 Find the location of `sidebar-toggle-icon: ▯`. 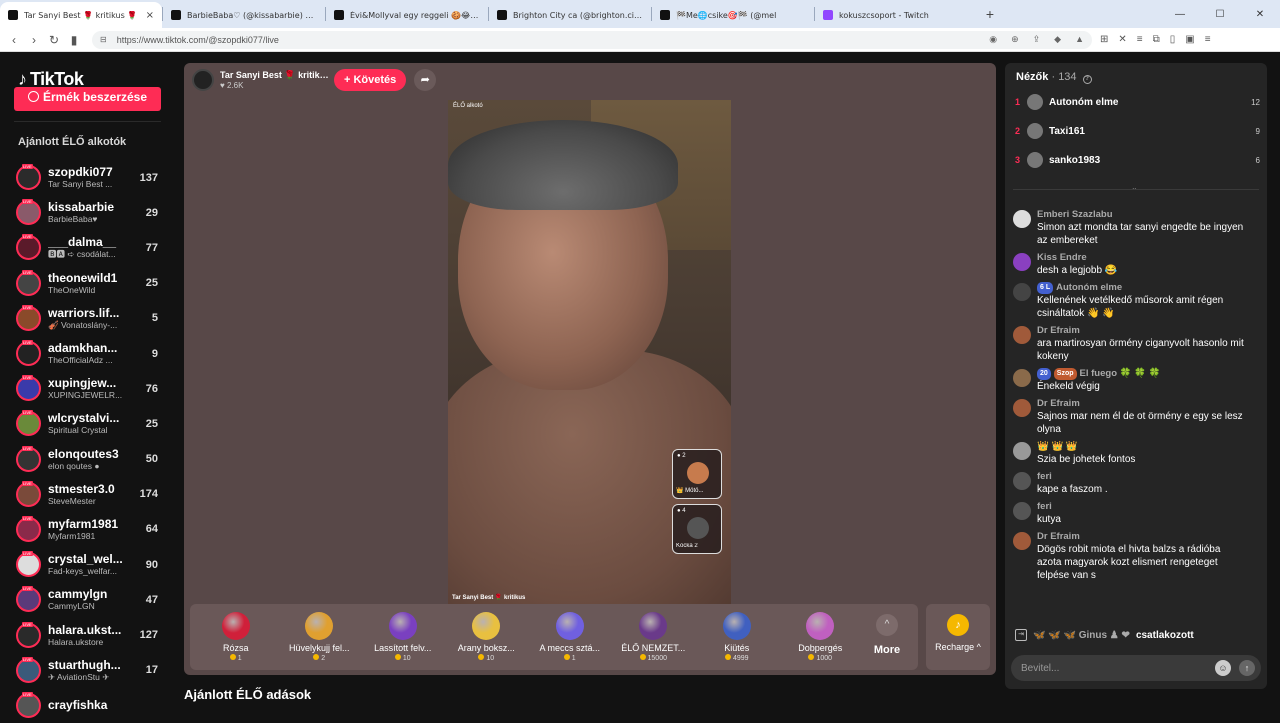

sidebar-toggle-icon: ▯ is located at coordinates (1173, 39).